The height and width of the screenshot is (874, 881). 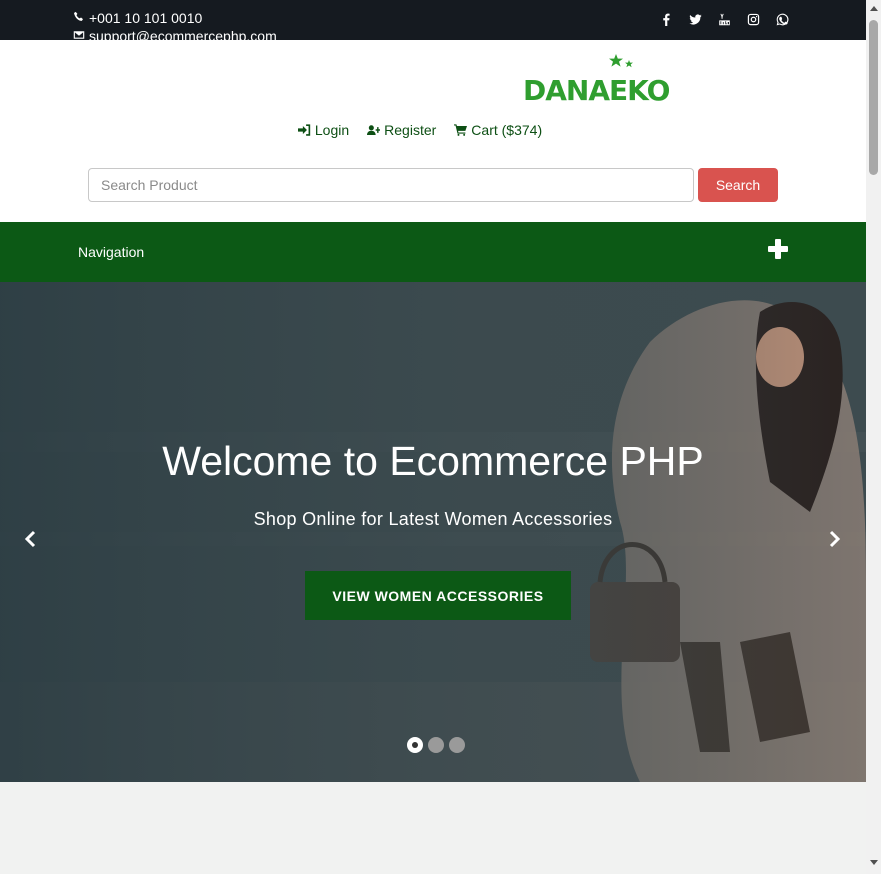 I want to click on email-row: support@ecommercephp.com, so click(x=175, y=33).